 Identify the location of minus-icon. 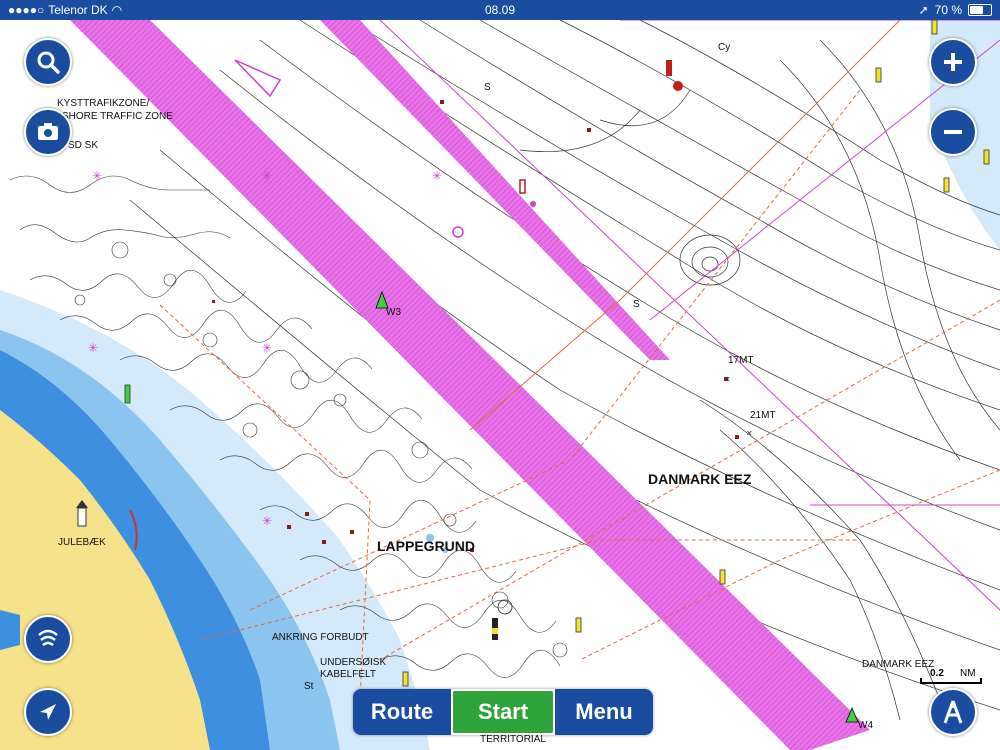
(953, 132).